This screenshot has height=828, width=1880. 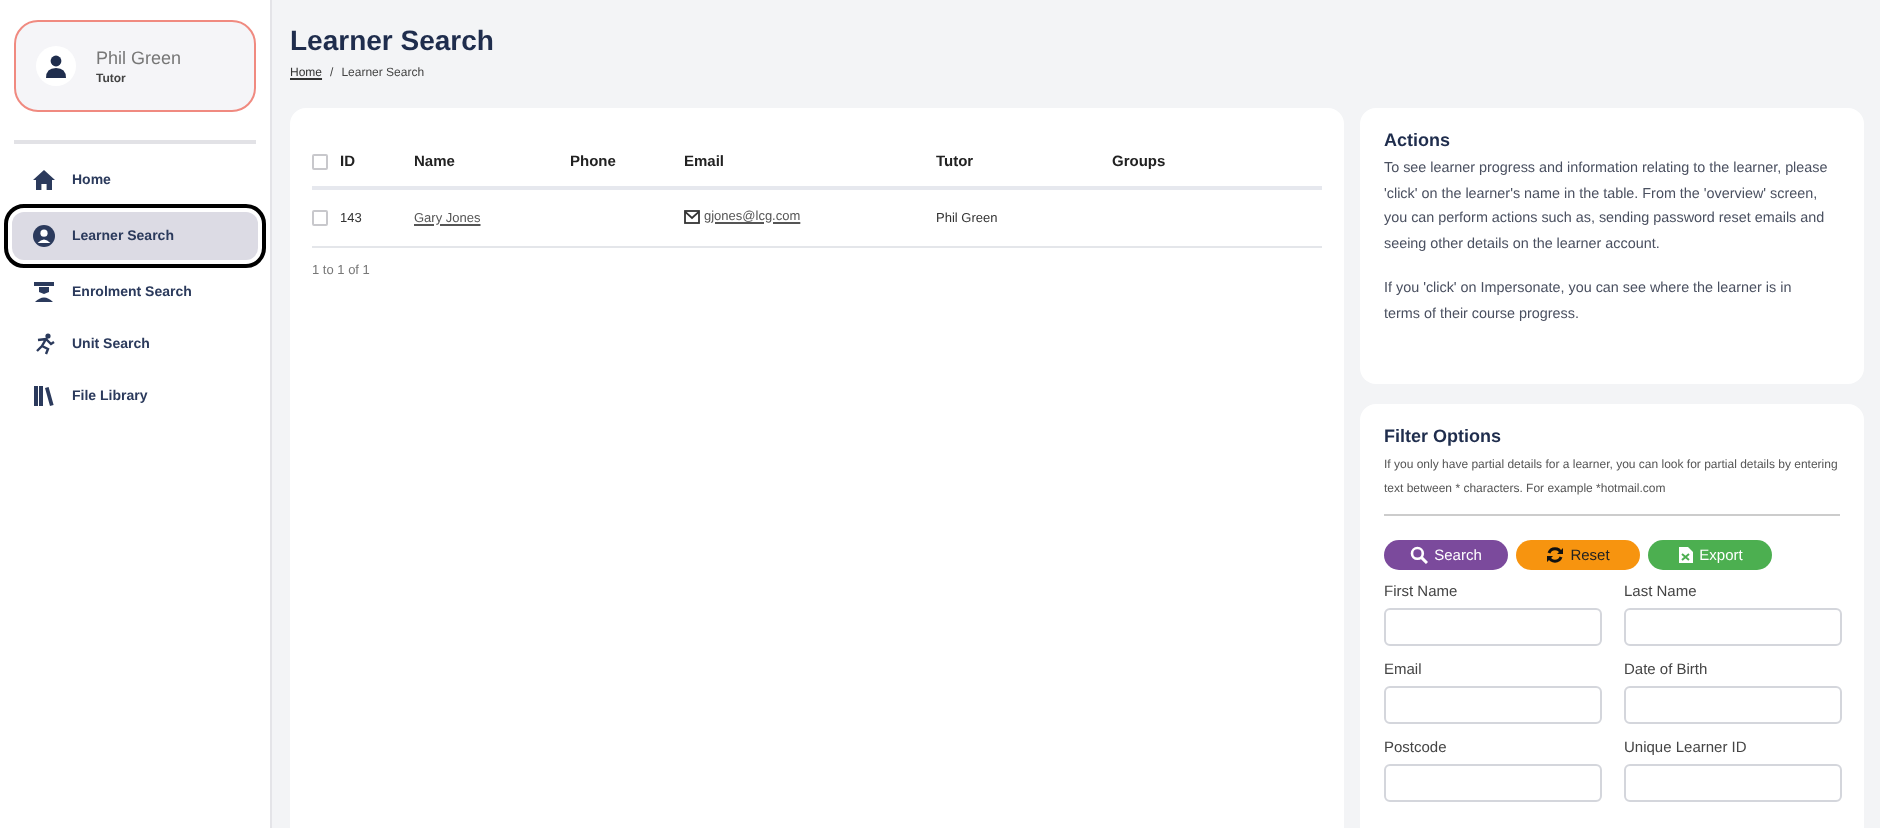 I want to click on page-title: Learner Search, so click(x=393, y=40).